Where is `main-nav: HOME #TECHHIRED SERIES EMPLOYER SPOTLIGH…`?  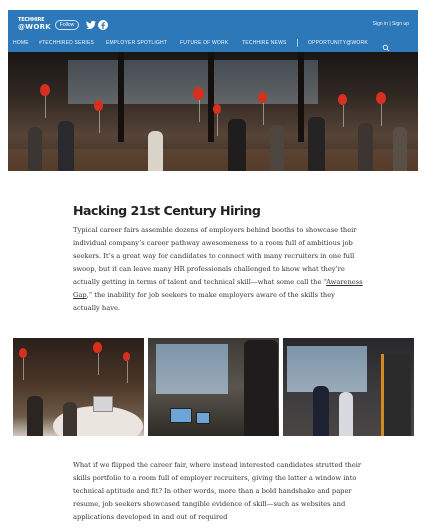 main-nav: HOME #TECHHIRED SERIES EMPLOYER SPOTLIGH… is located at coordinates (213, 45).